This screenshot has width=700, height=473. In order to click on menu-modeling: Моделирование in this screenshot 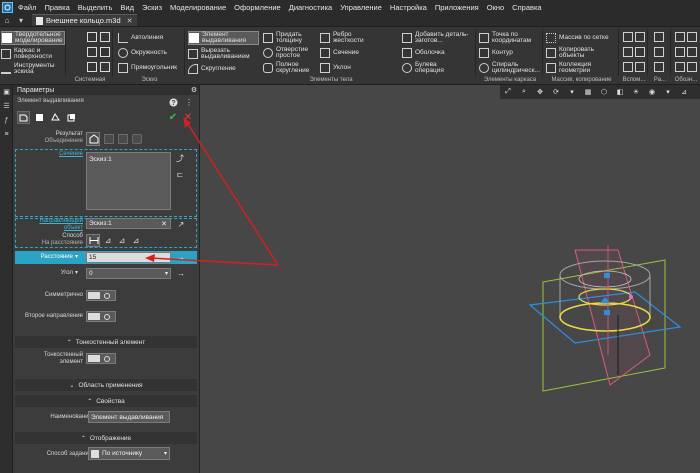, I will do `click(198, 7)`.